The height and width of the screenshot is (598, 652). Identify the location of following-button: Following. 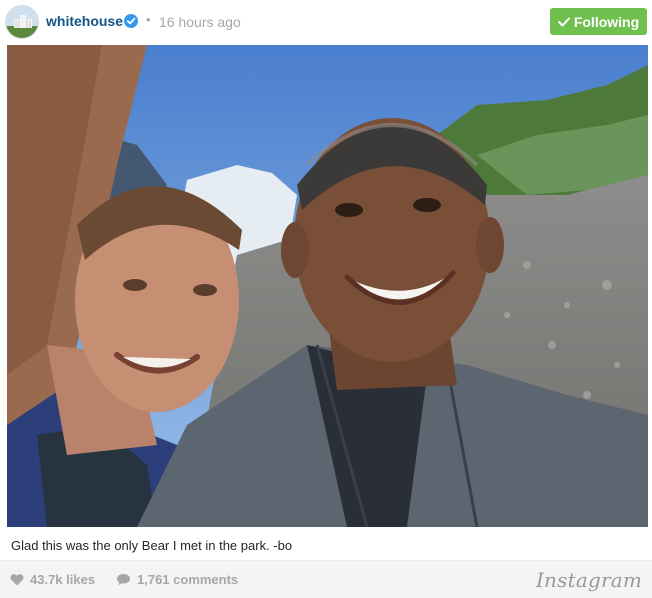
(598, 21).